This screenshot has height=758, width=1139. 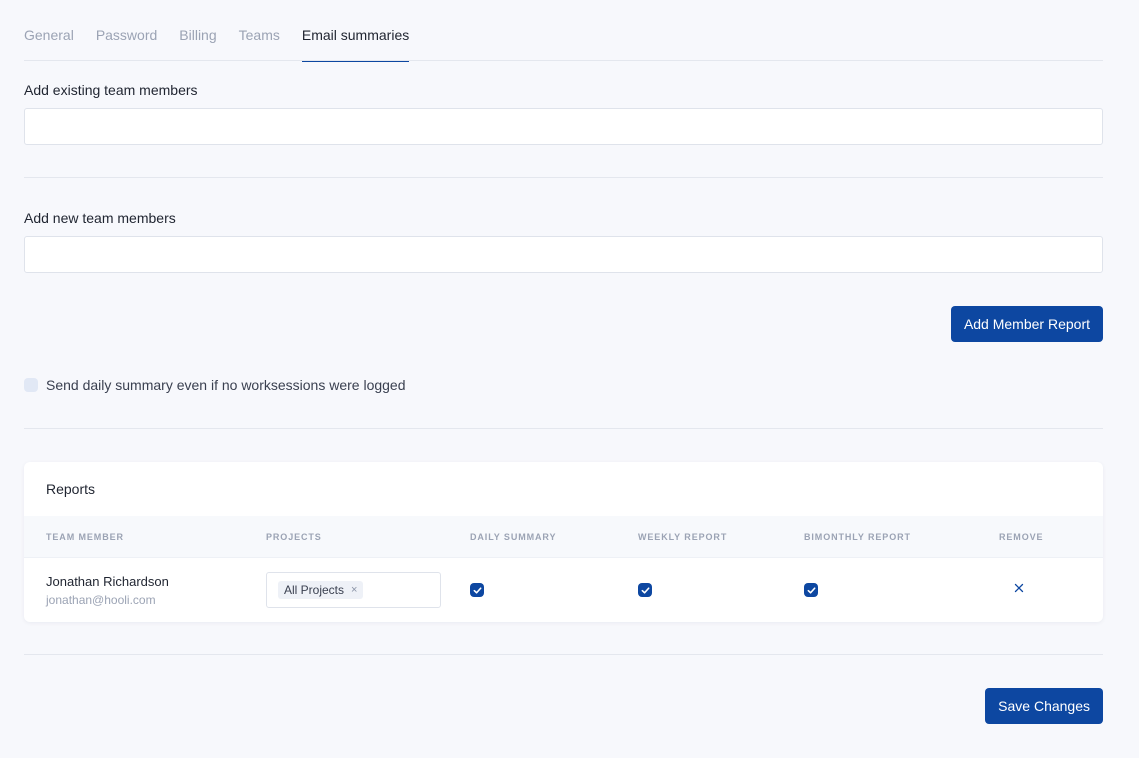 I want to click on daily-summary-checkbox, so click(x=31, y=385).